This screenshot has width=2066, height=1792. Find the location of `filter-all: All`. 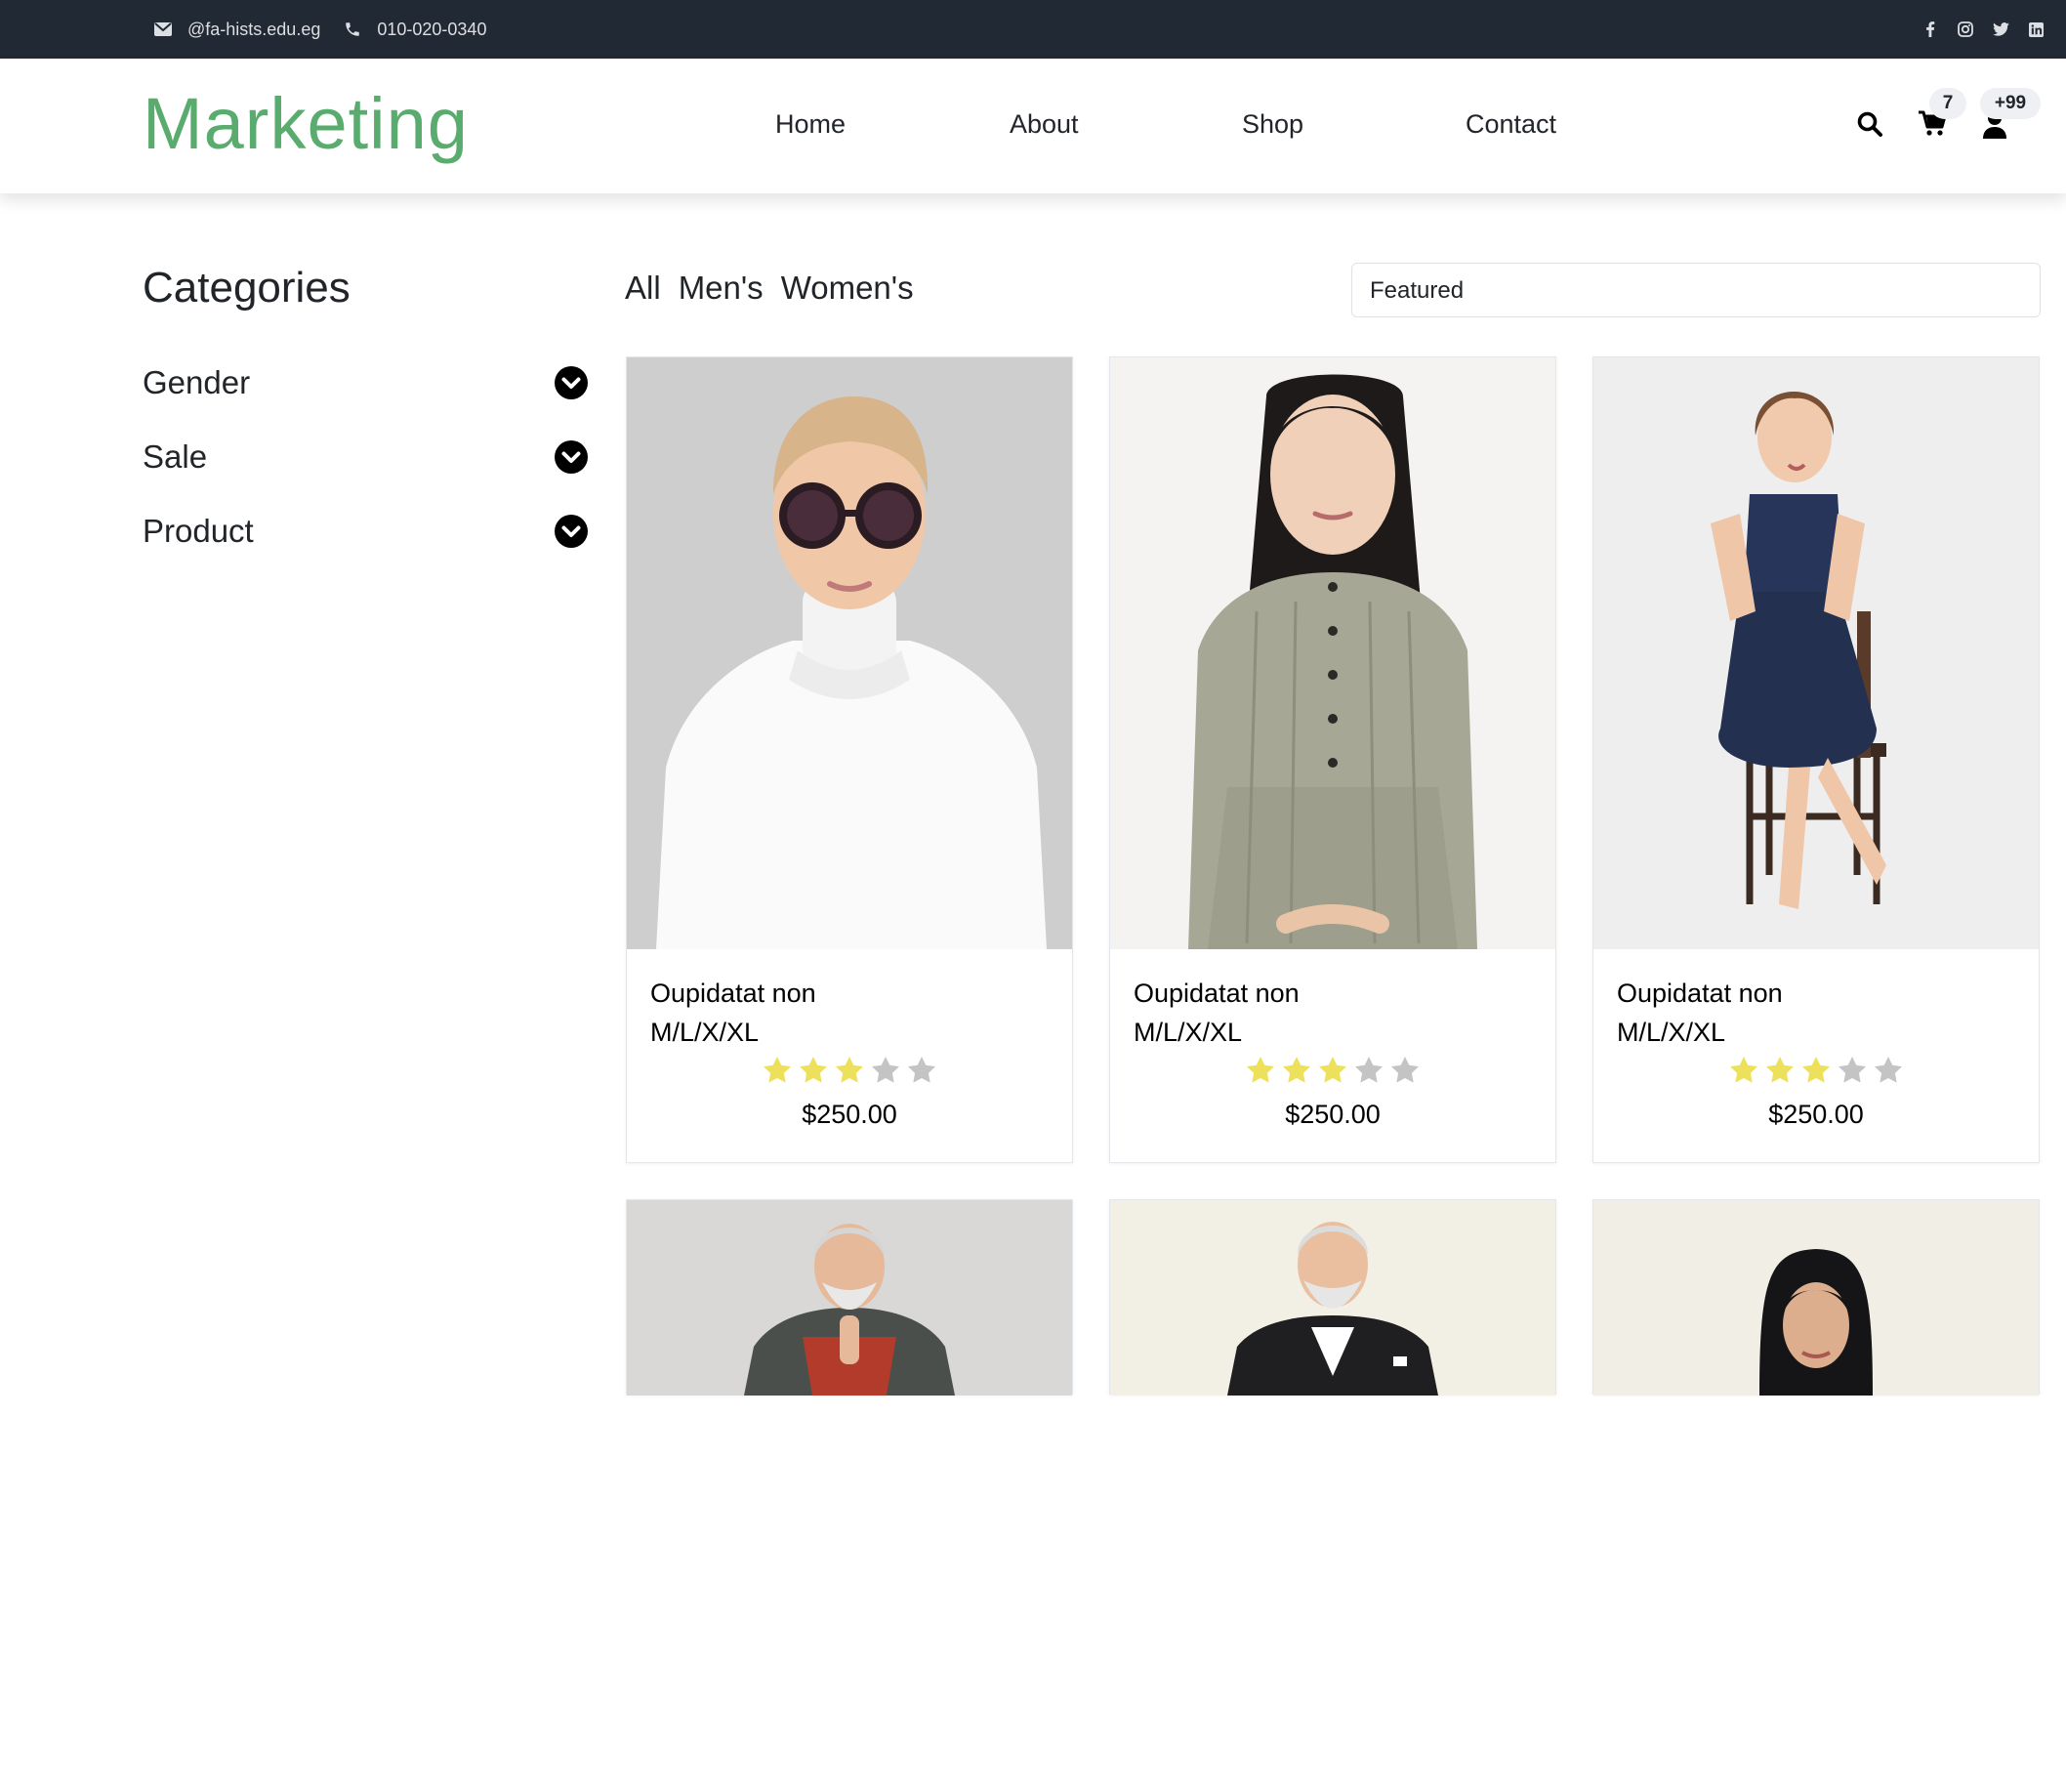

filter-all: All is located at coordinates (643, 288).